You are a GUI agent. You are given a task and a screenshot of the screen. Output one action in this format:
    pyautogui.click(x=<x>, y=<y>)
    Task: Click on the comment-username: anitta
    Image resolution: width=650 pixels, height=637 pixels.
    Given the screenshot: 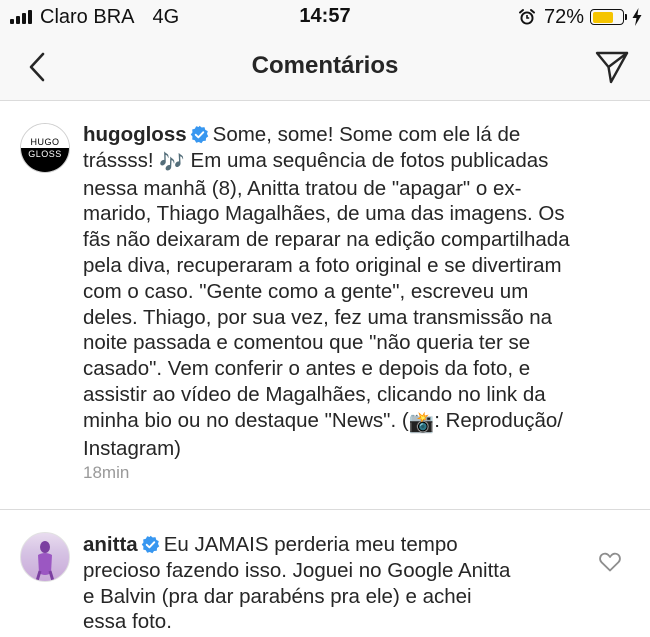 What is the action you would take?
    pyautogui.click(x=110, y=544)
    